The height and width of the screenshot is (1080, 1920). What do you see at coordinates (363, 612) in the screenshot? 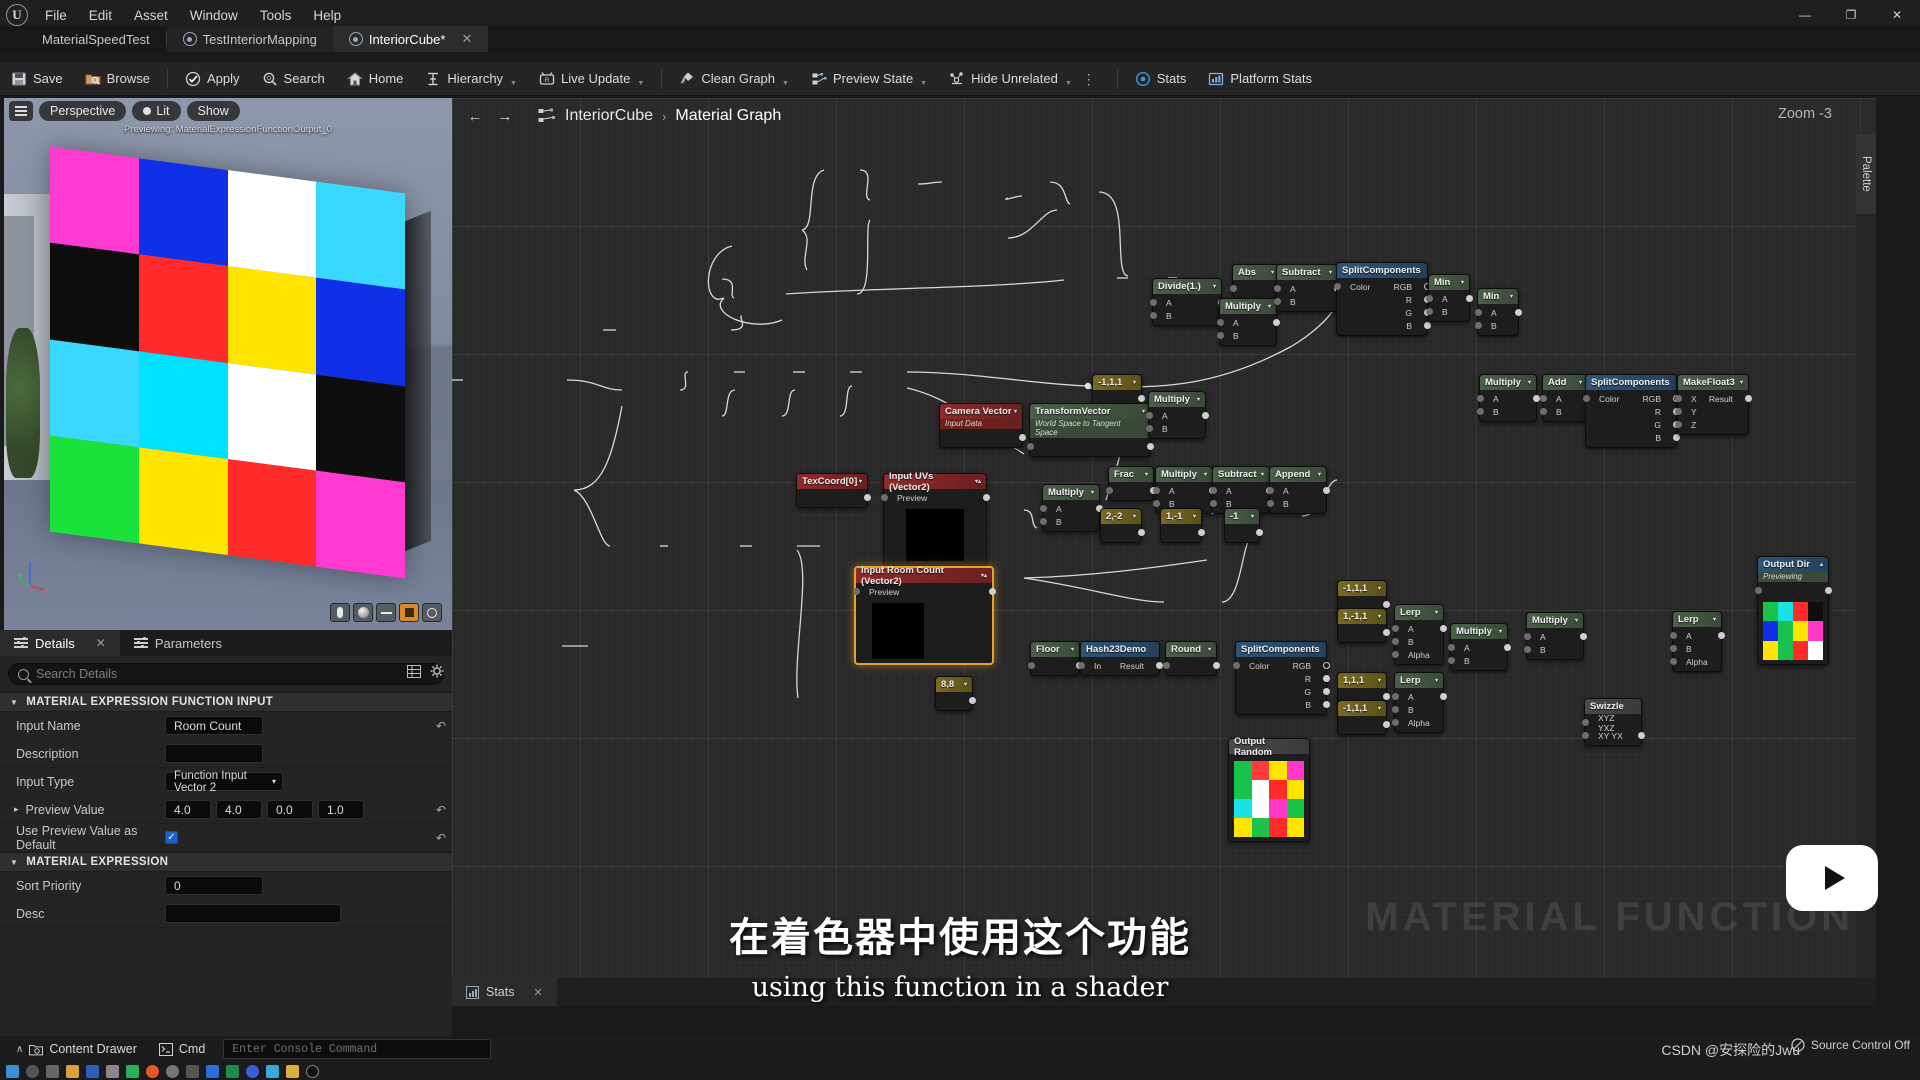
I see `sphere-preview-icon` at bounding box center [363, 612].